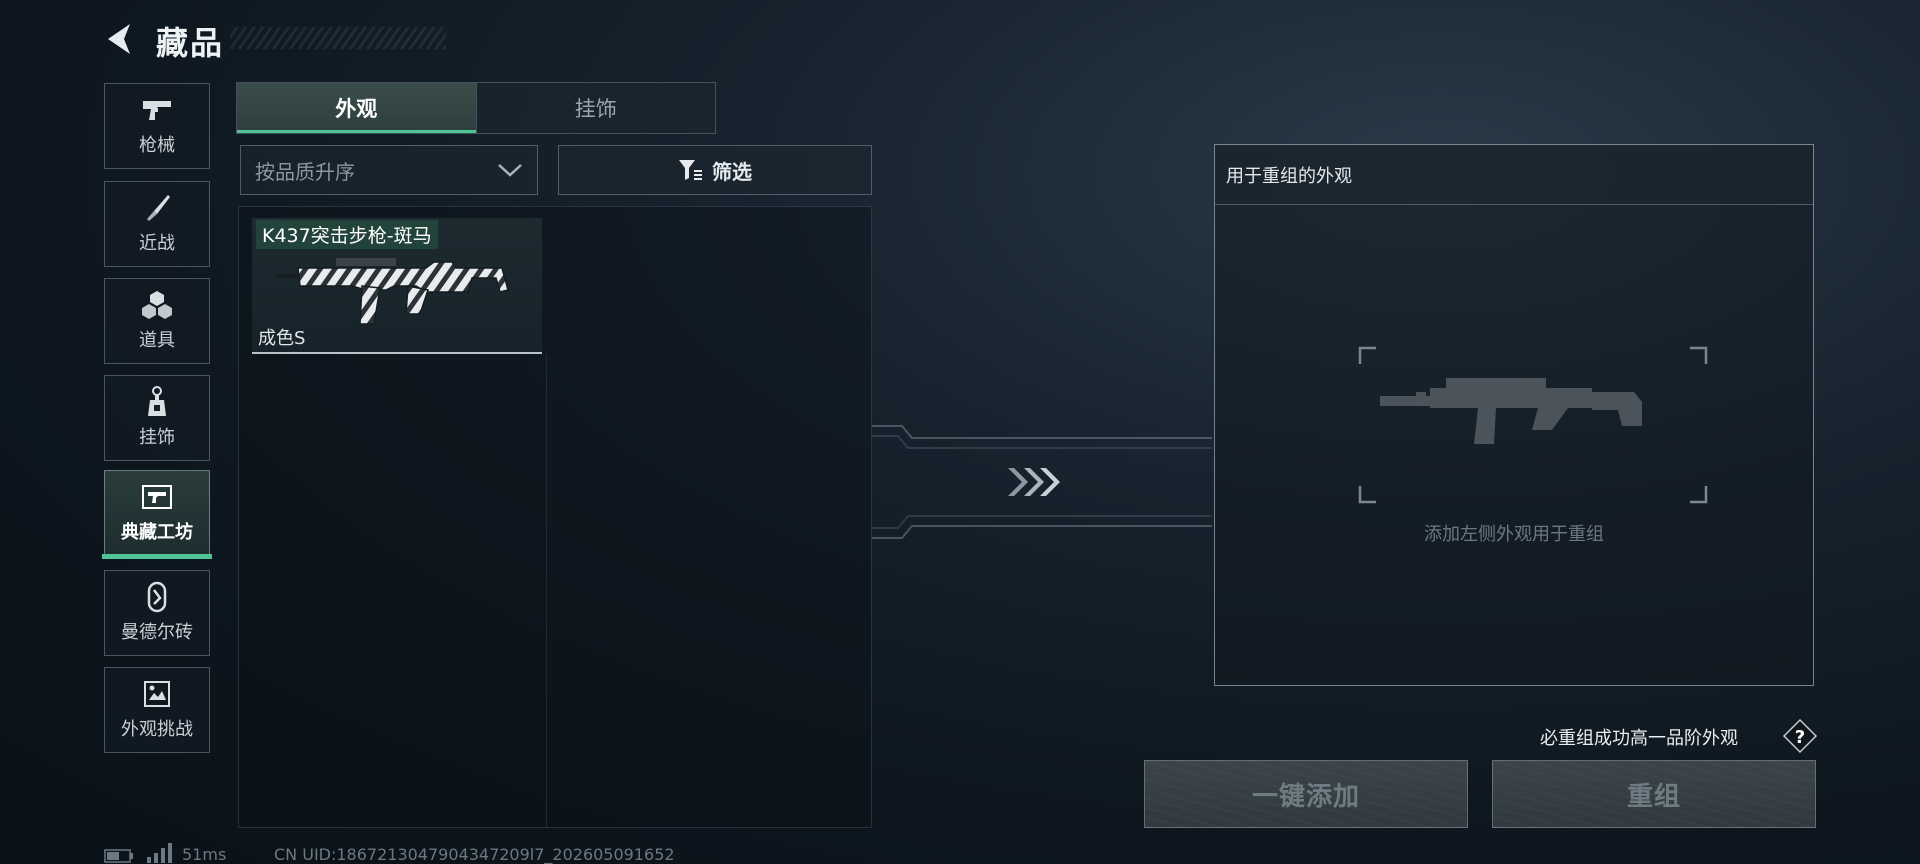  Describe the element at coordinates (119, 39) in the screenshot. I see `back-arrow-icon` at that location.